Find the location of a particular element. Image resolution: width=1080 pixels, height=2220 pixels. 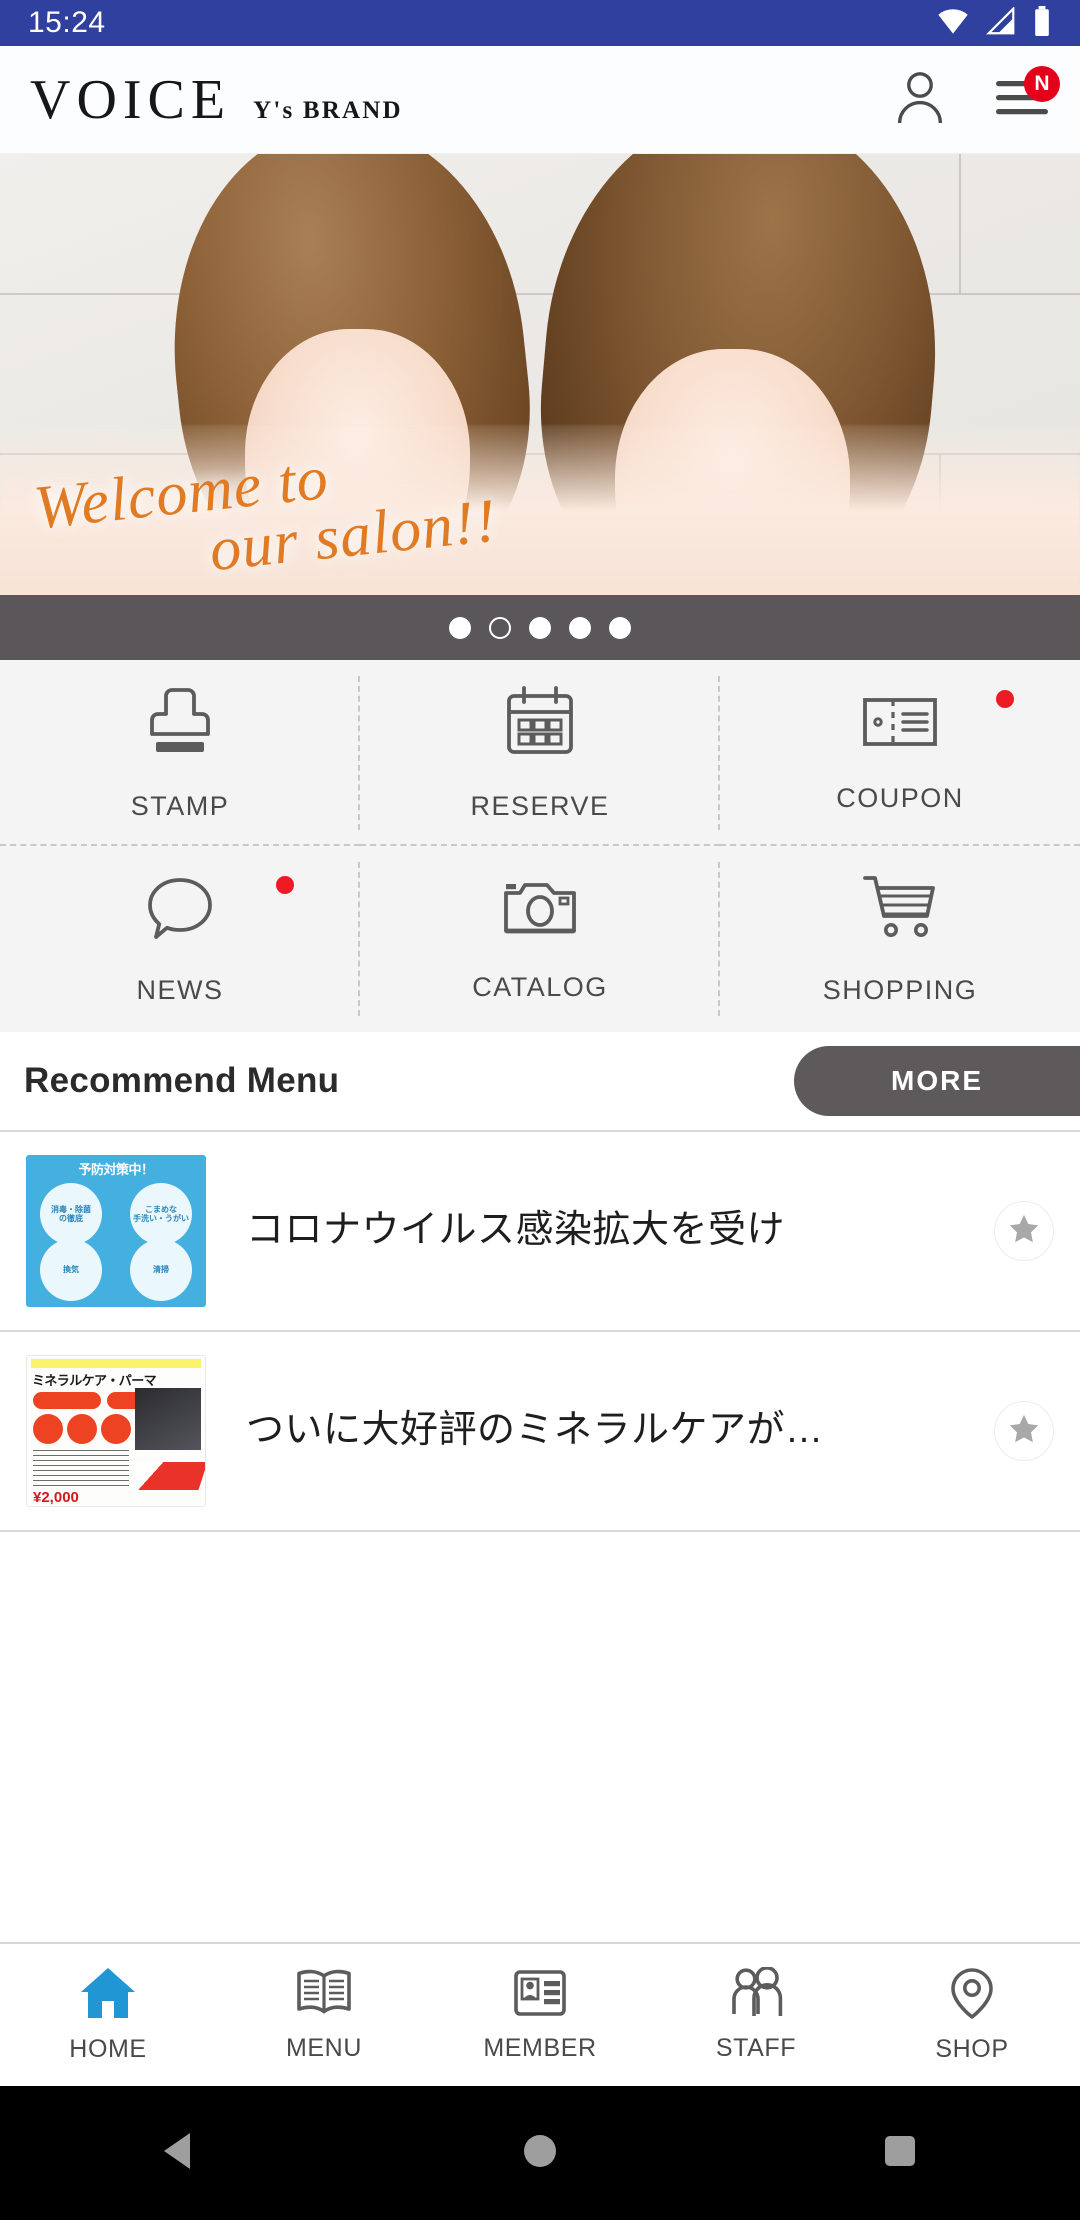

thumbnail-price: ¥2,000 is located at coordinates (56, 1497).